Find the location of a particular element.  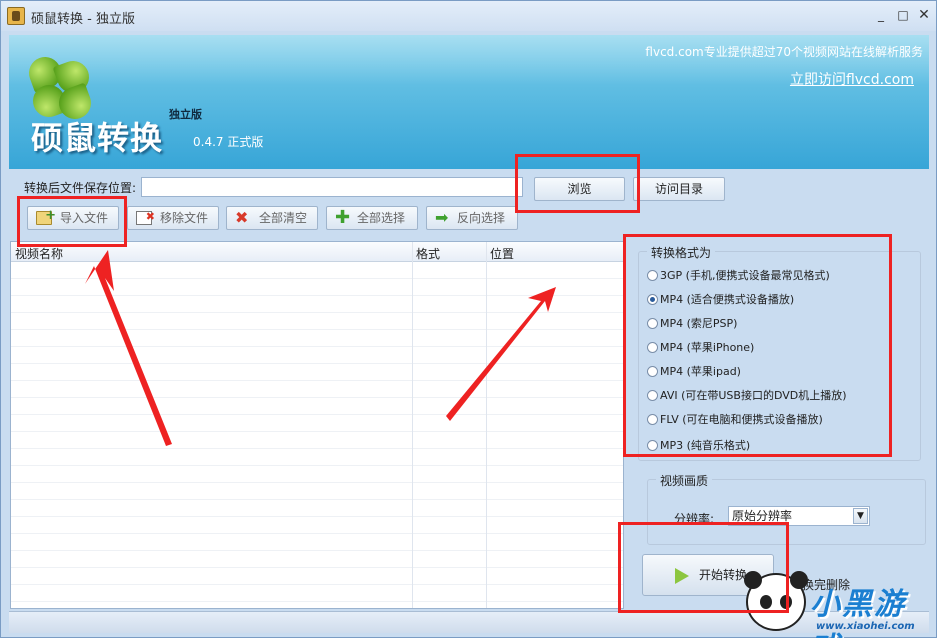

save-path-input is located at coordinates (332, 187).